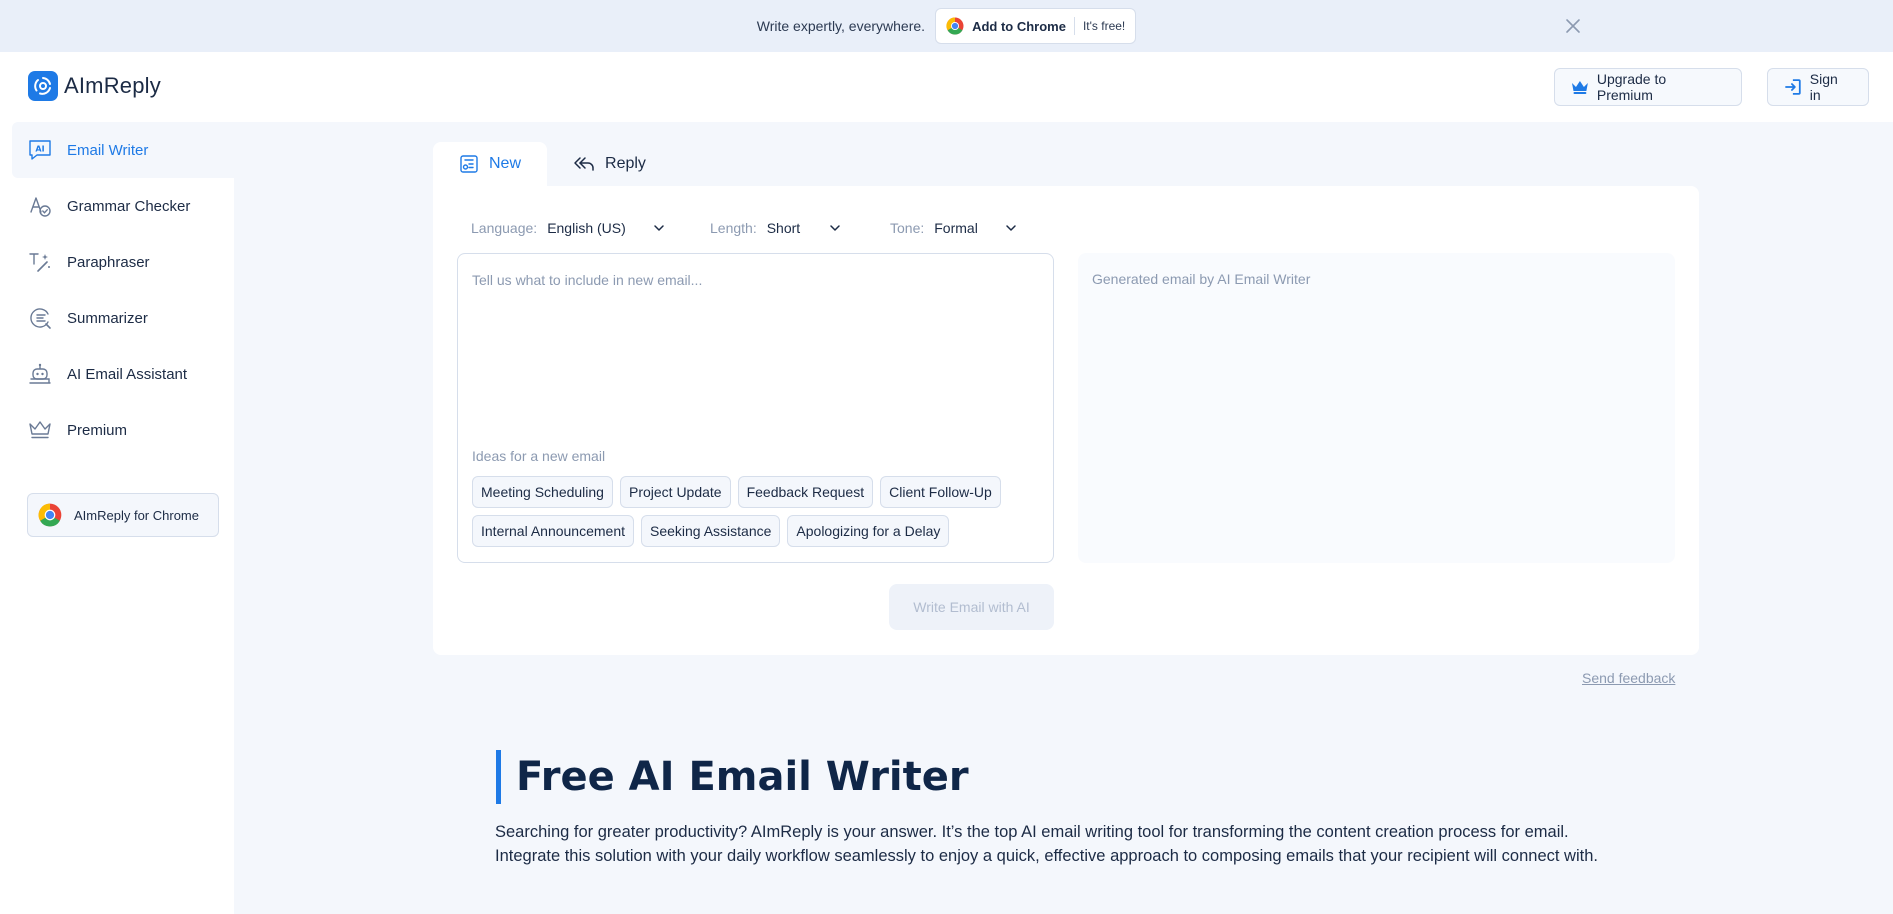  What do you see at coordinates (584, 164) in the screenshot?
I see `reply-all-icon` at bounding box center [584, 164].